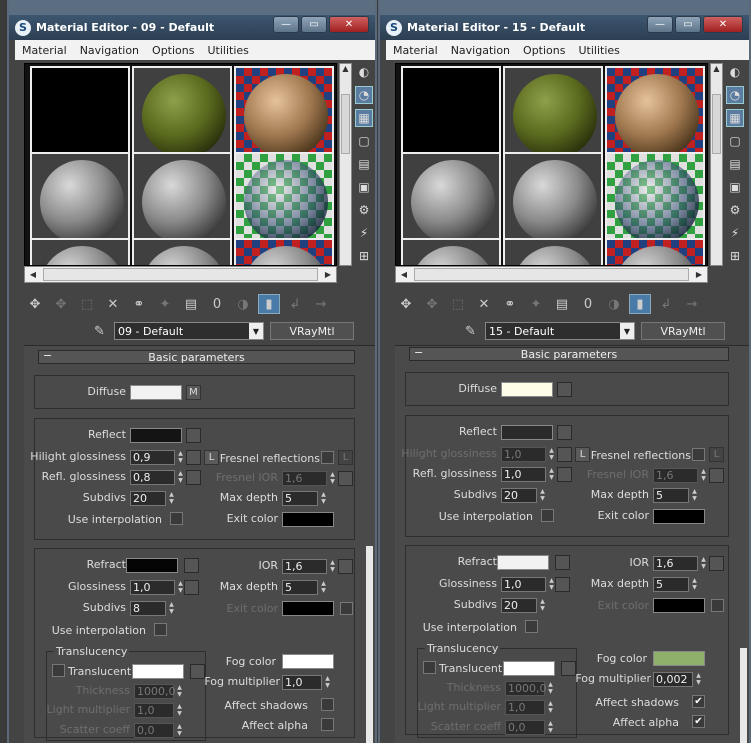 The height and width of the screenshot is (743, 751). Describe the element at coordinates (480, 50) in the screenshot. I see `menu-item-navigation: Navigation` at that location.